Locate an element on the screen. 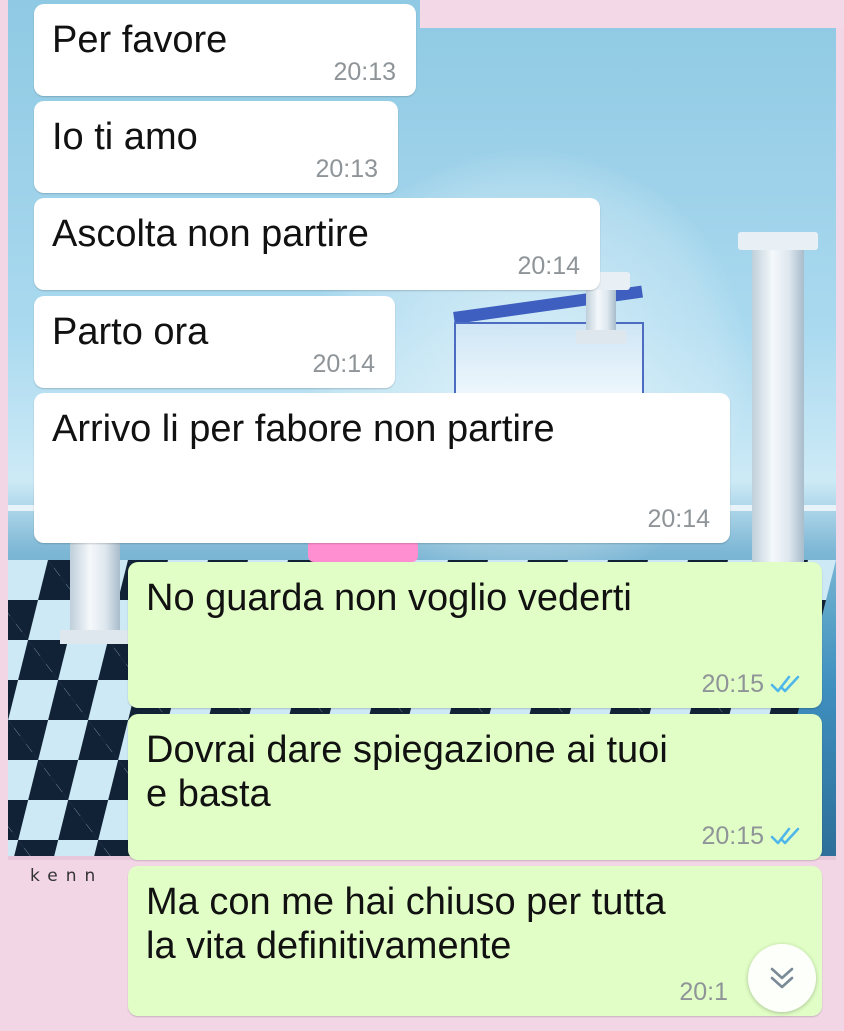 This screenshot has width=844, height=1031. message-meta: 20:1 is located at coordinates (703, 992).